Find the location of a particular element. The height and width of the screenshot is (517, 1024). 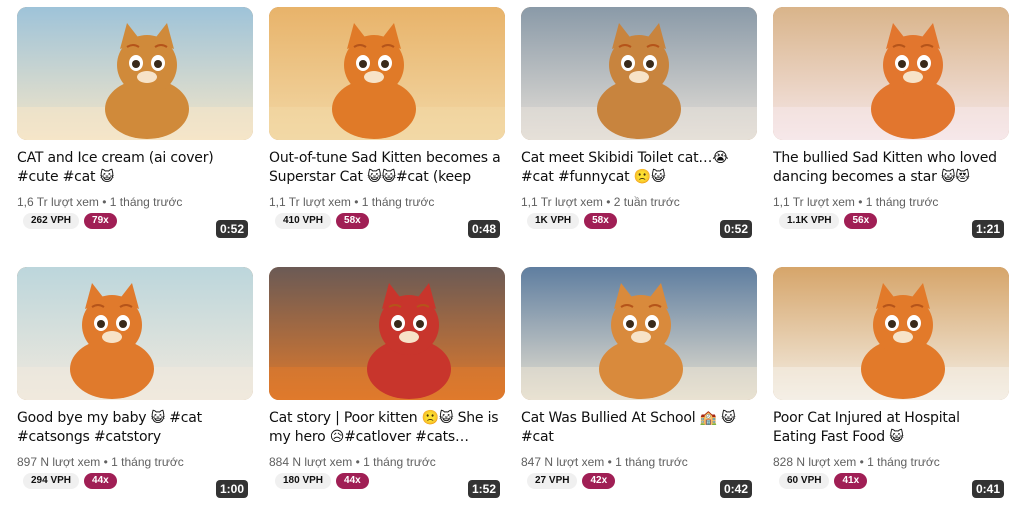

video-title: Cat Was Bullied At School 🏫 😺 #cat is located at coordinates (637, 428).